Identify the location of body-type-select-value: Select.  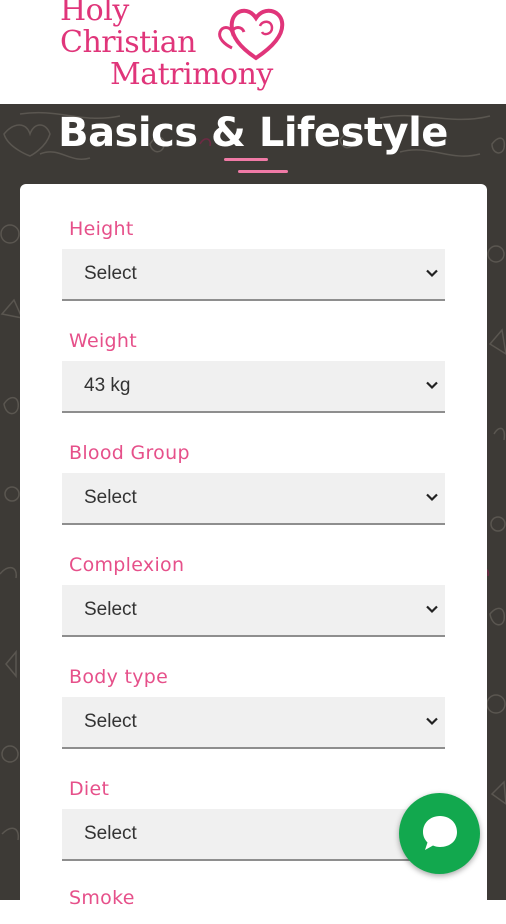
(110, 721).